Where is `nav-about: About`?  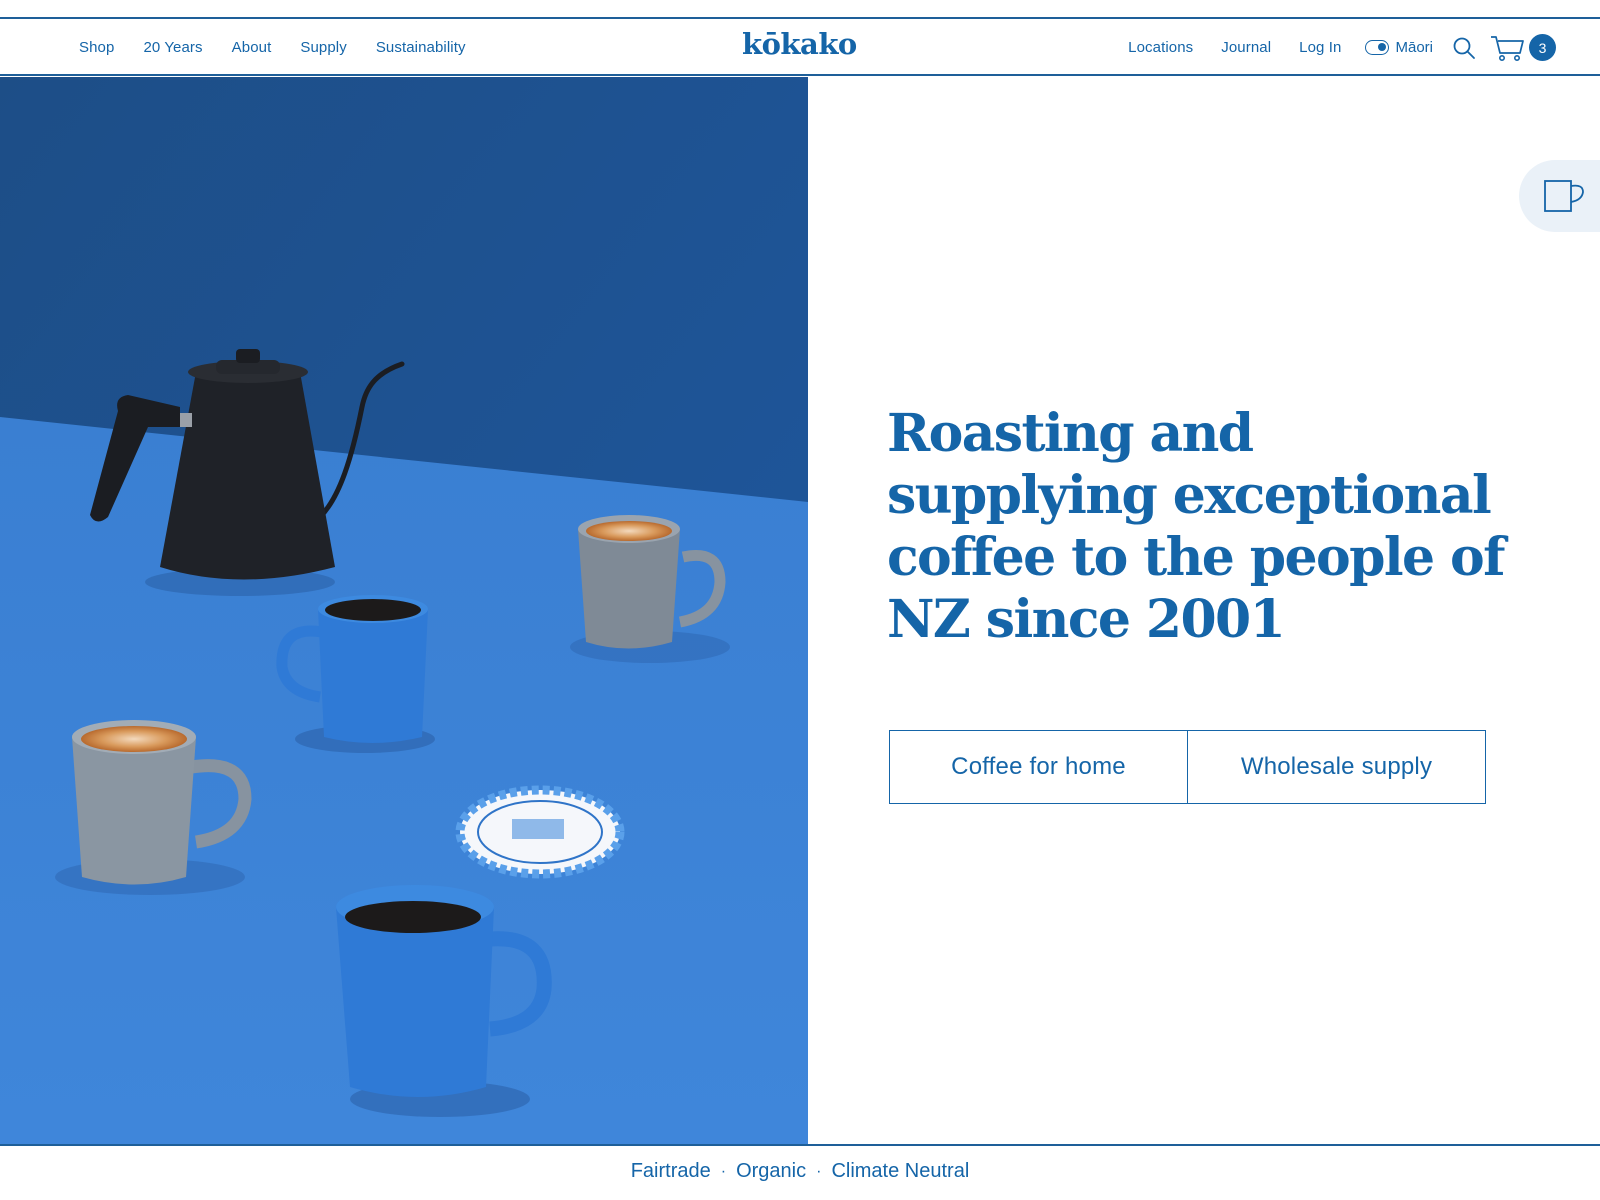
nav-about: About is located at coordinates (252, 47).